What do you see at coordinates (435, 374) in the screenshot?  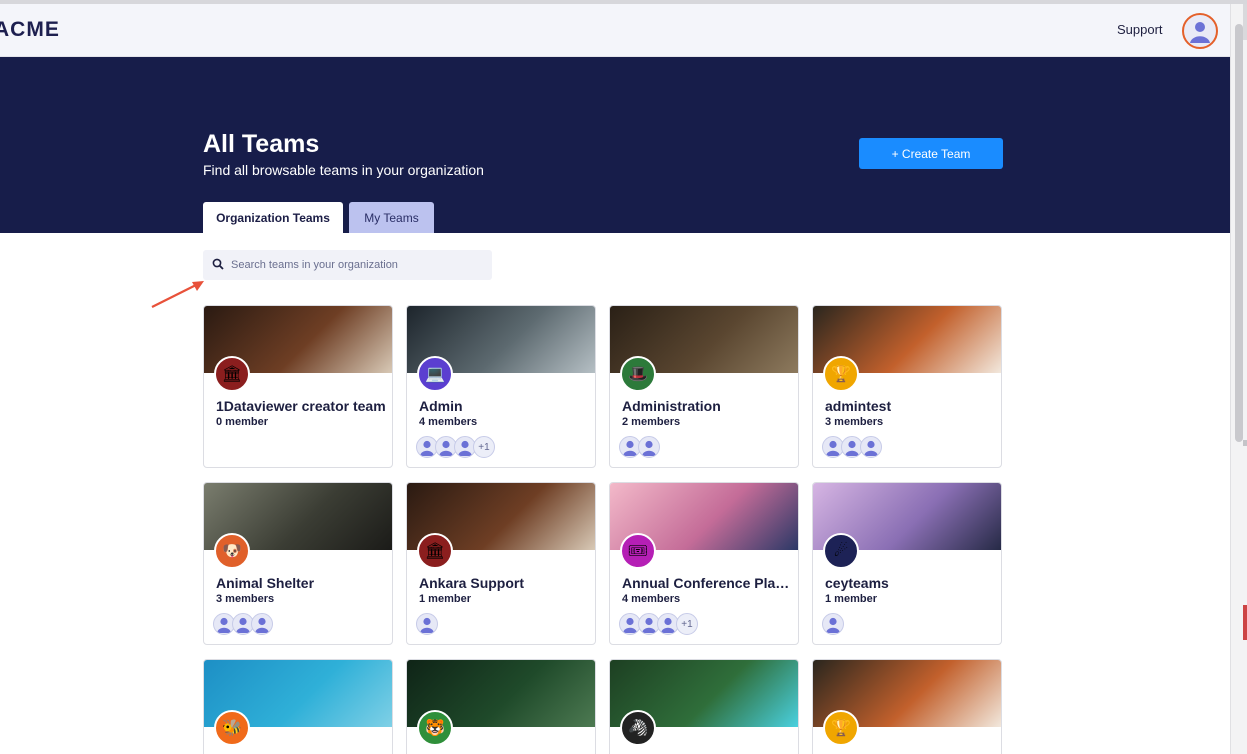 I see `laptop-icon: 💻` at bounding box center [435, 374].